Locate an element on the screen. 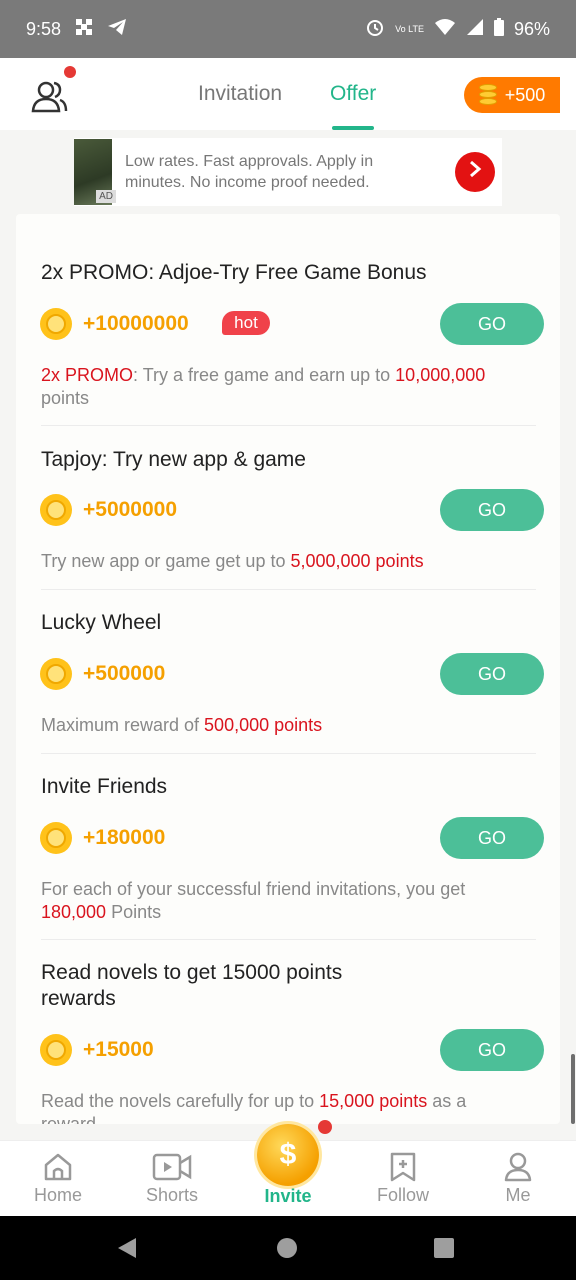 The height and width of the screenshot is (1280, 576). offer-points: +10000000 is located at coordinates (136, 323).